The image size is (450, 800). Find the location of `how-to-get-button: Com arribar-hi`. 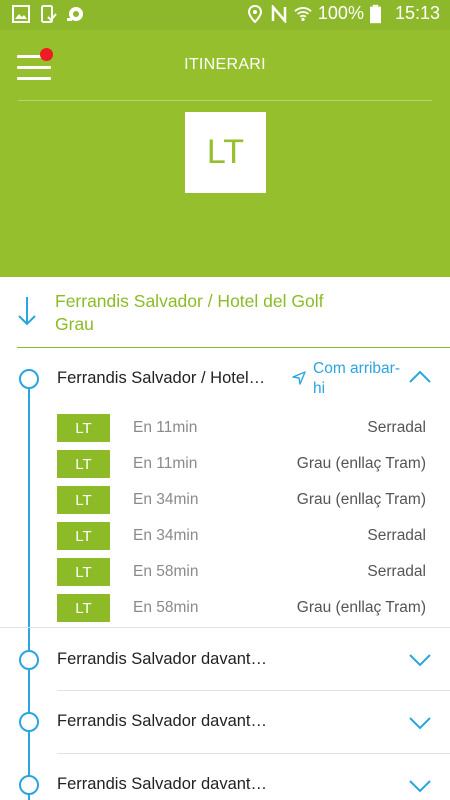

how-to-get-button: Com arribar-hi is located at coordinates (350, 378).